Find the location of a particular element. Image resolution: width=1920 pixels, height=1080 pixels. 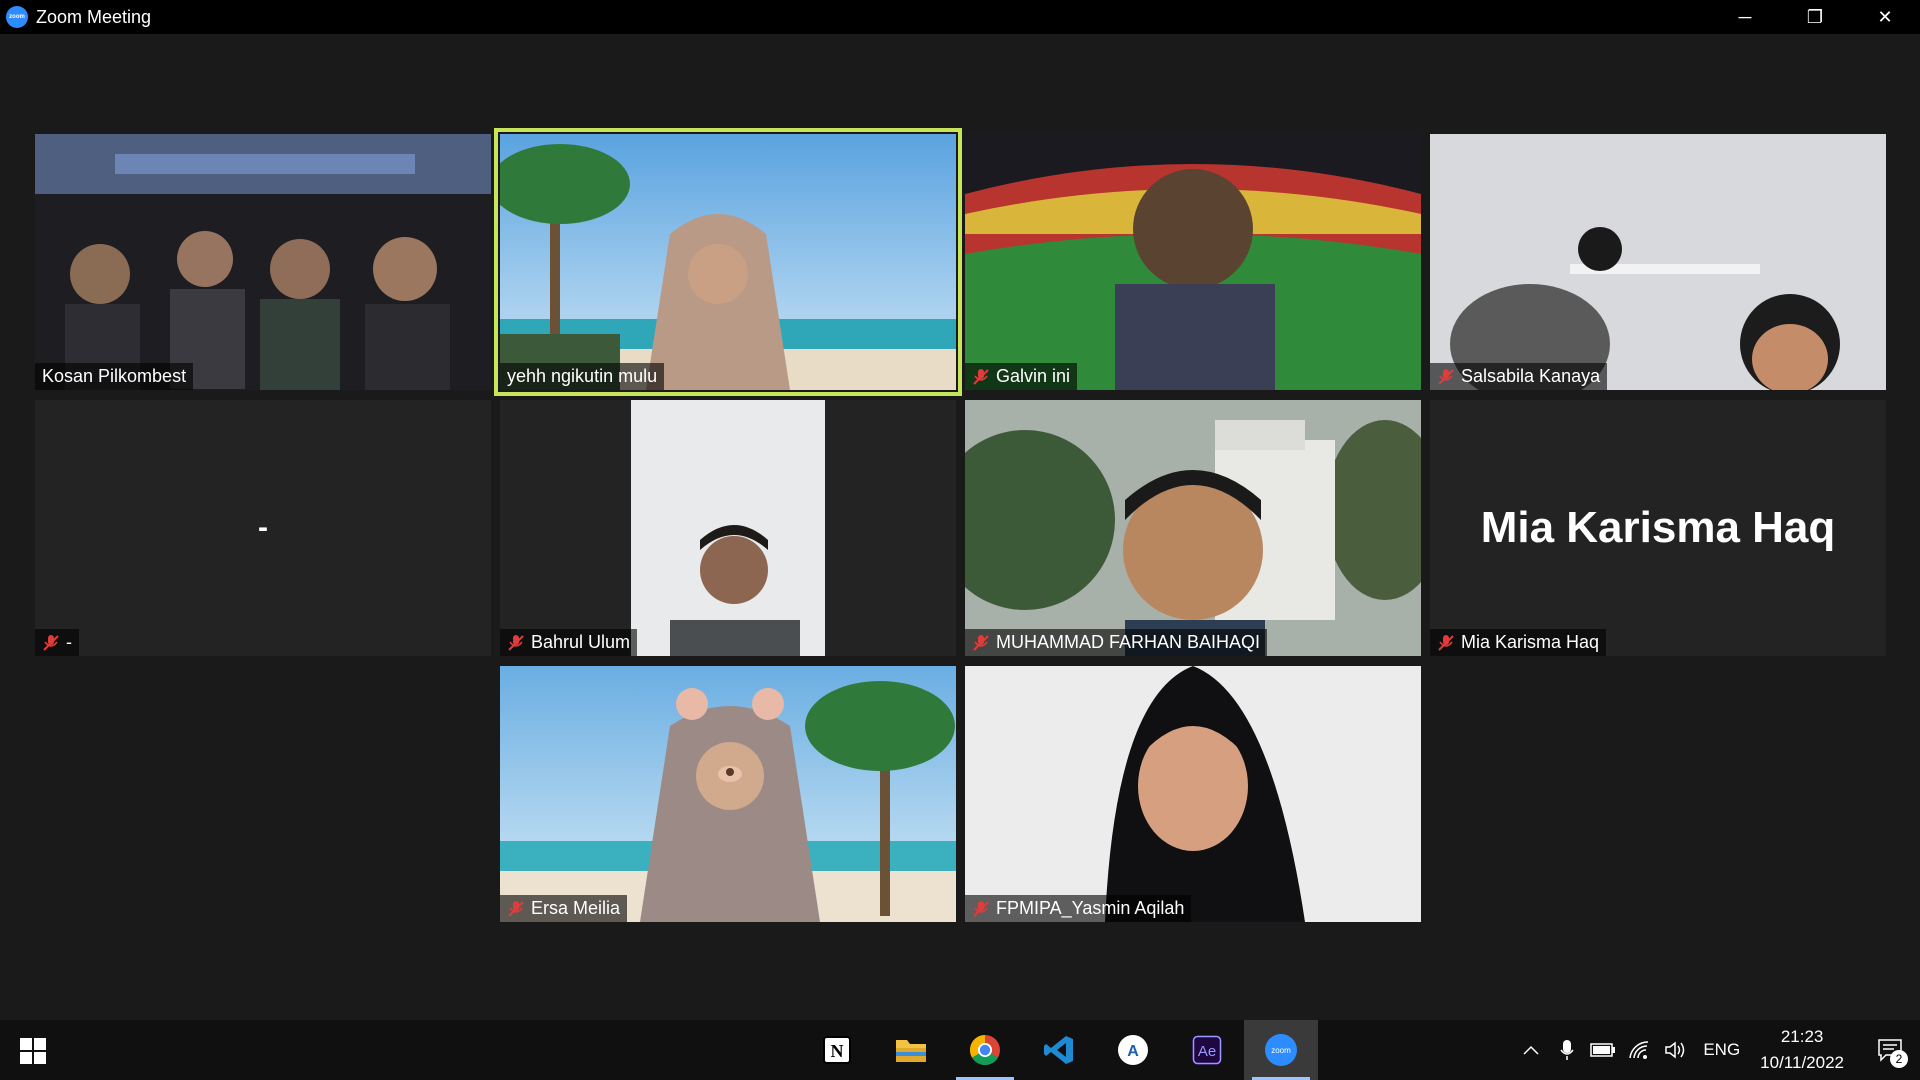

participant-placeholder-name: - is located at coordinates (263, 527).